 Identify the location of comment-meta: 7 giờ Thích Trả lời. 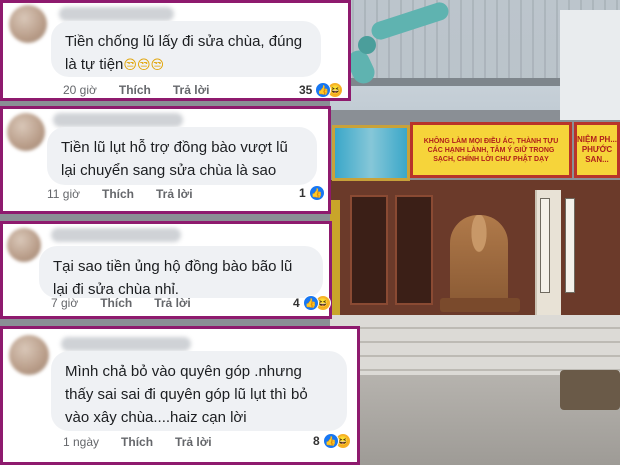
(132, 303).